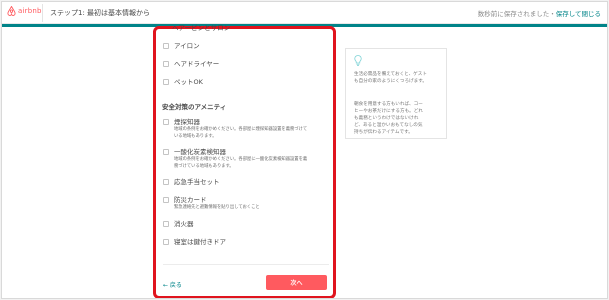 Image resolution: width=609 pixels, height=300 pixels. Describe the element at coordinates (195, 136) in the screenshot. I see `safety-description: いる地域もあります。` at that location.